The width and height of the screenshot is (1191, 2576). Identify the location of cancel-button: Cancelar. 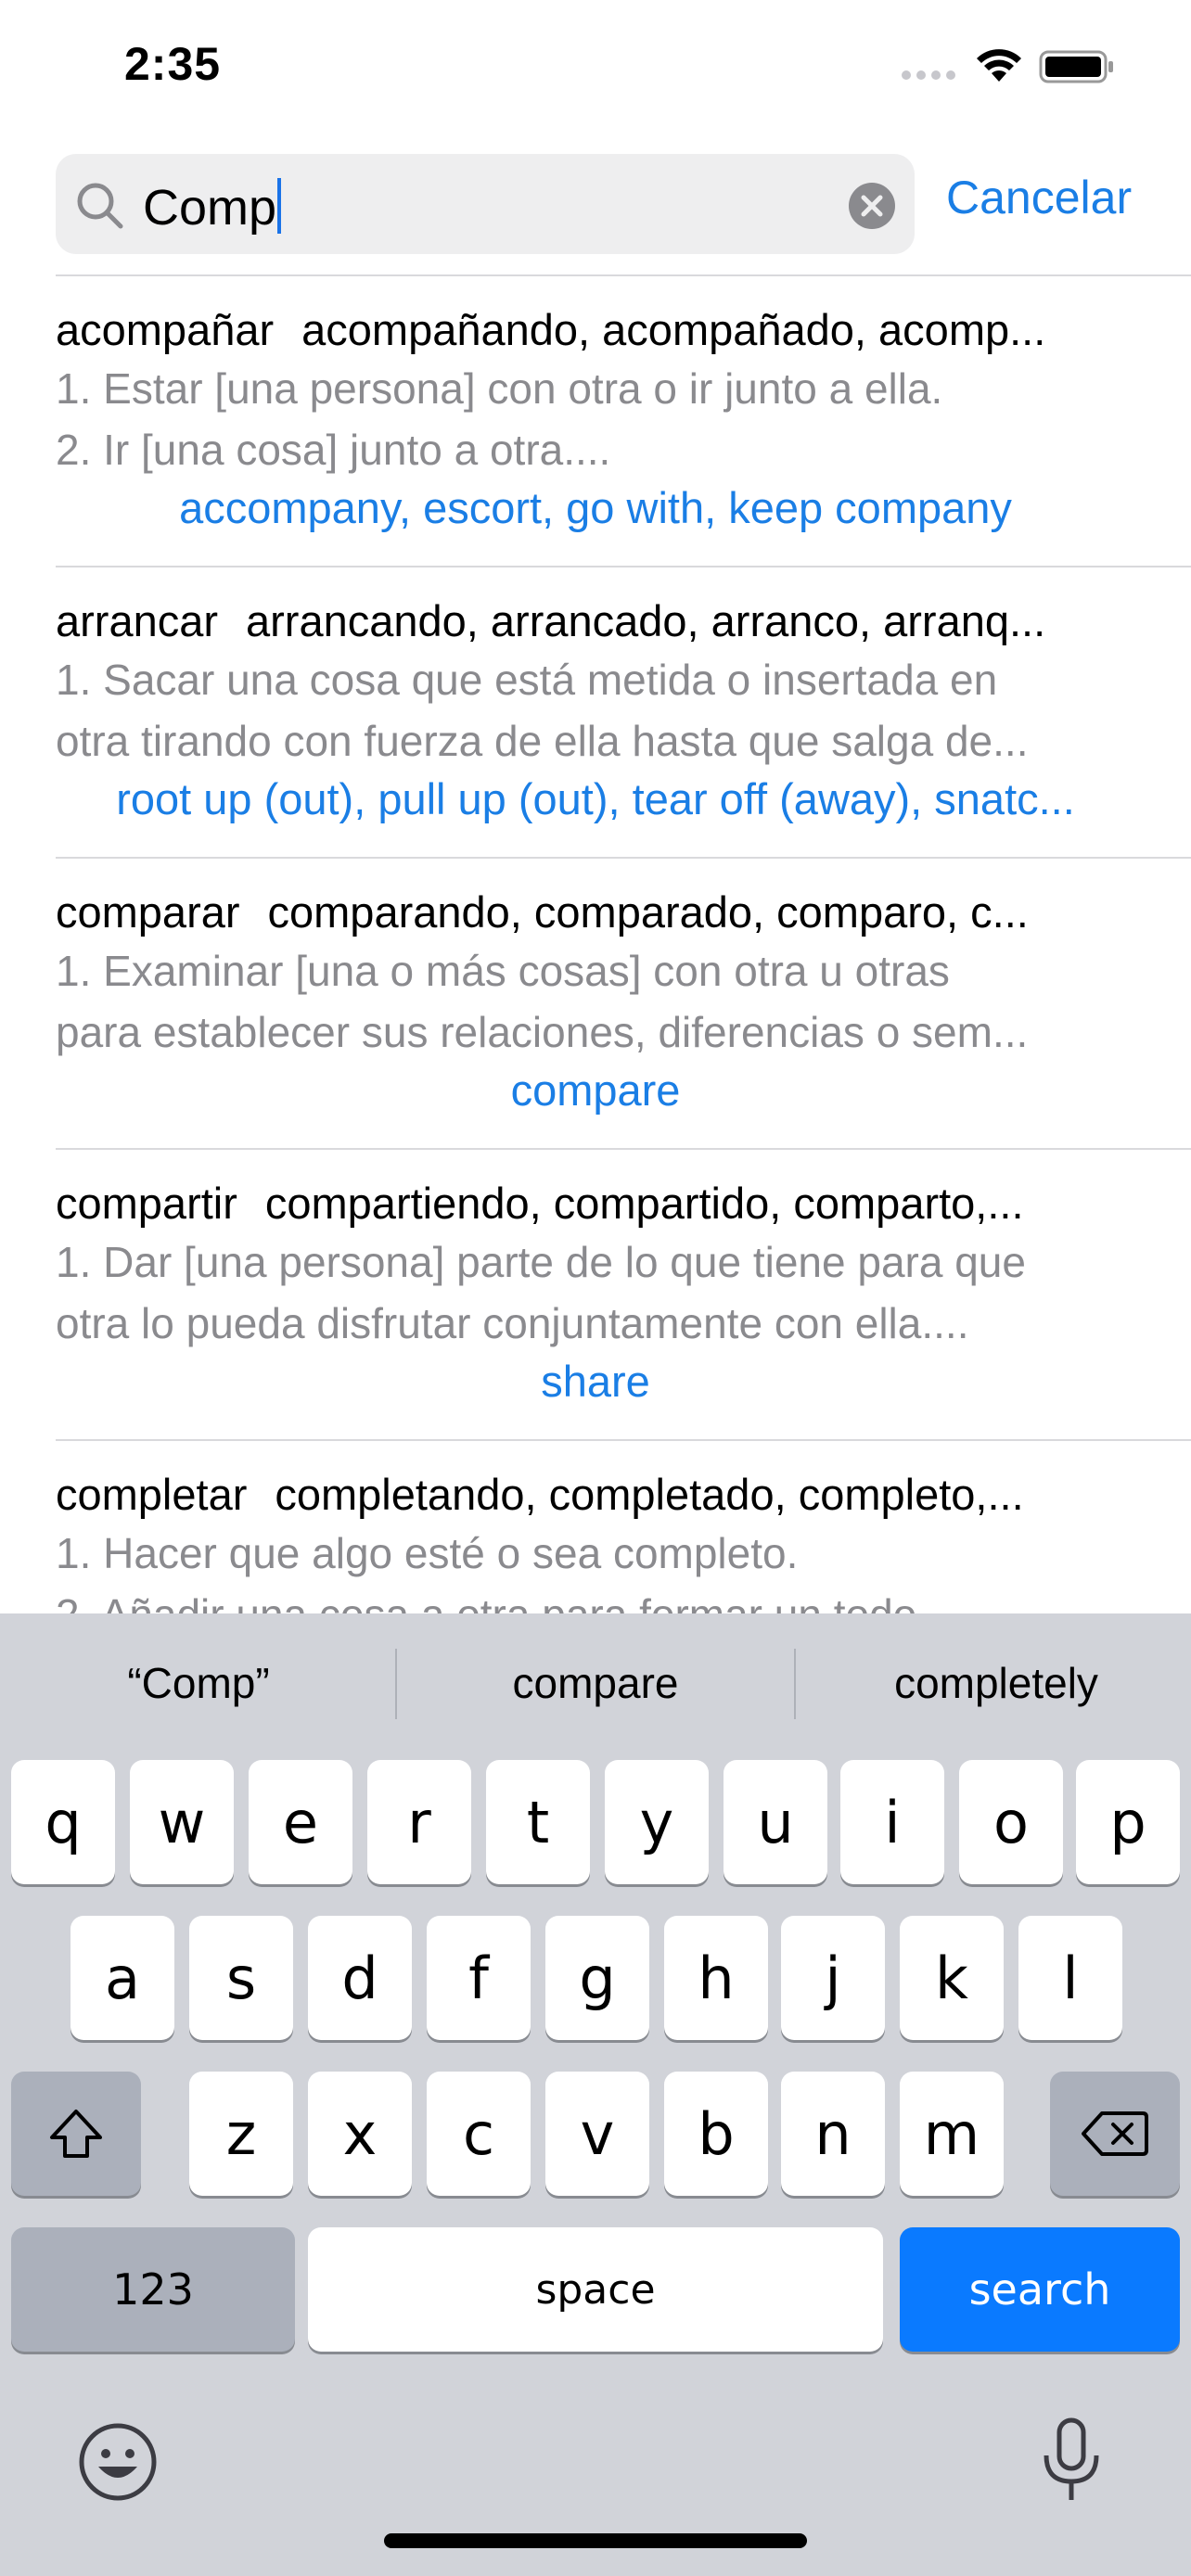
(1039, 197).